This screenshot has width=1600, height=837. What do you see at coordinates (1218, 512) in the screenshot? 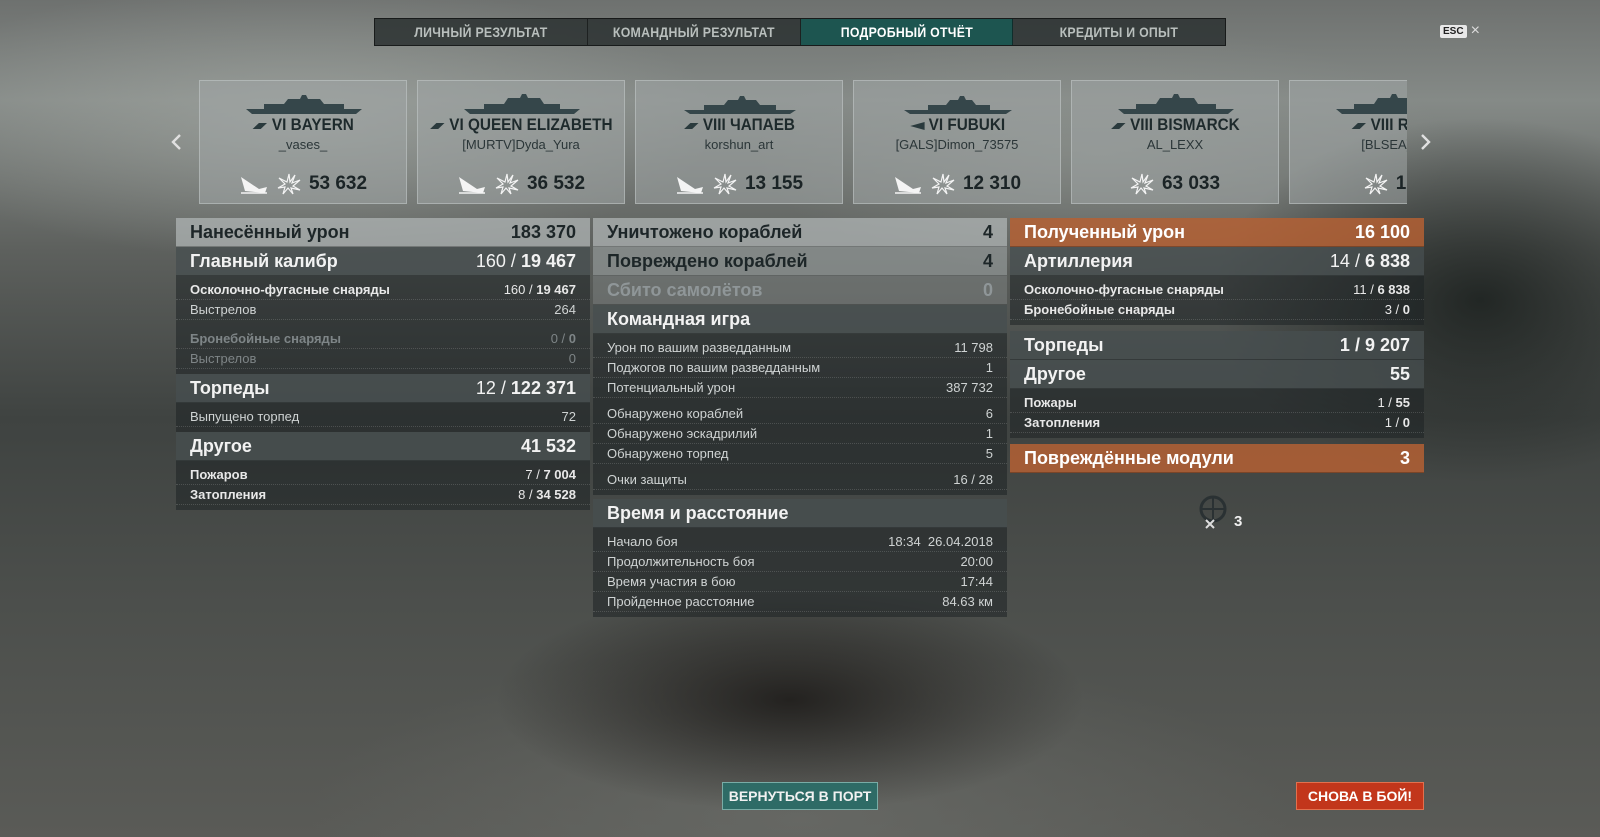
I see `damaged-module-indicator: 3` at bounding box center [1218, 512].